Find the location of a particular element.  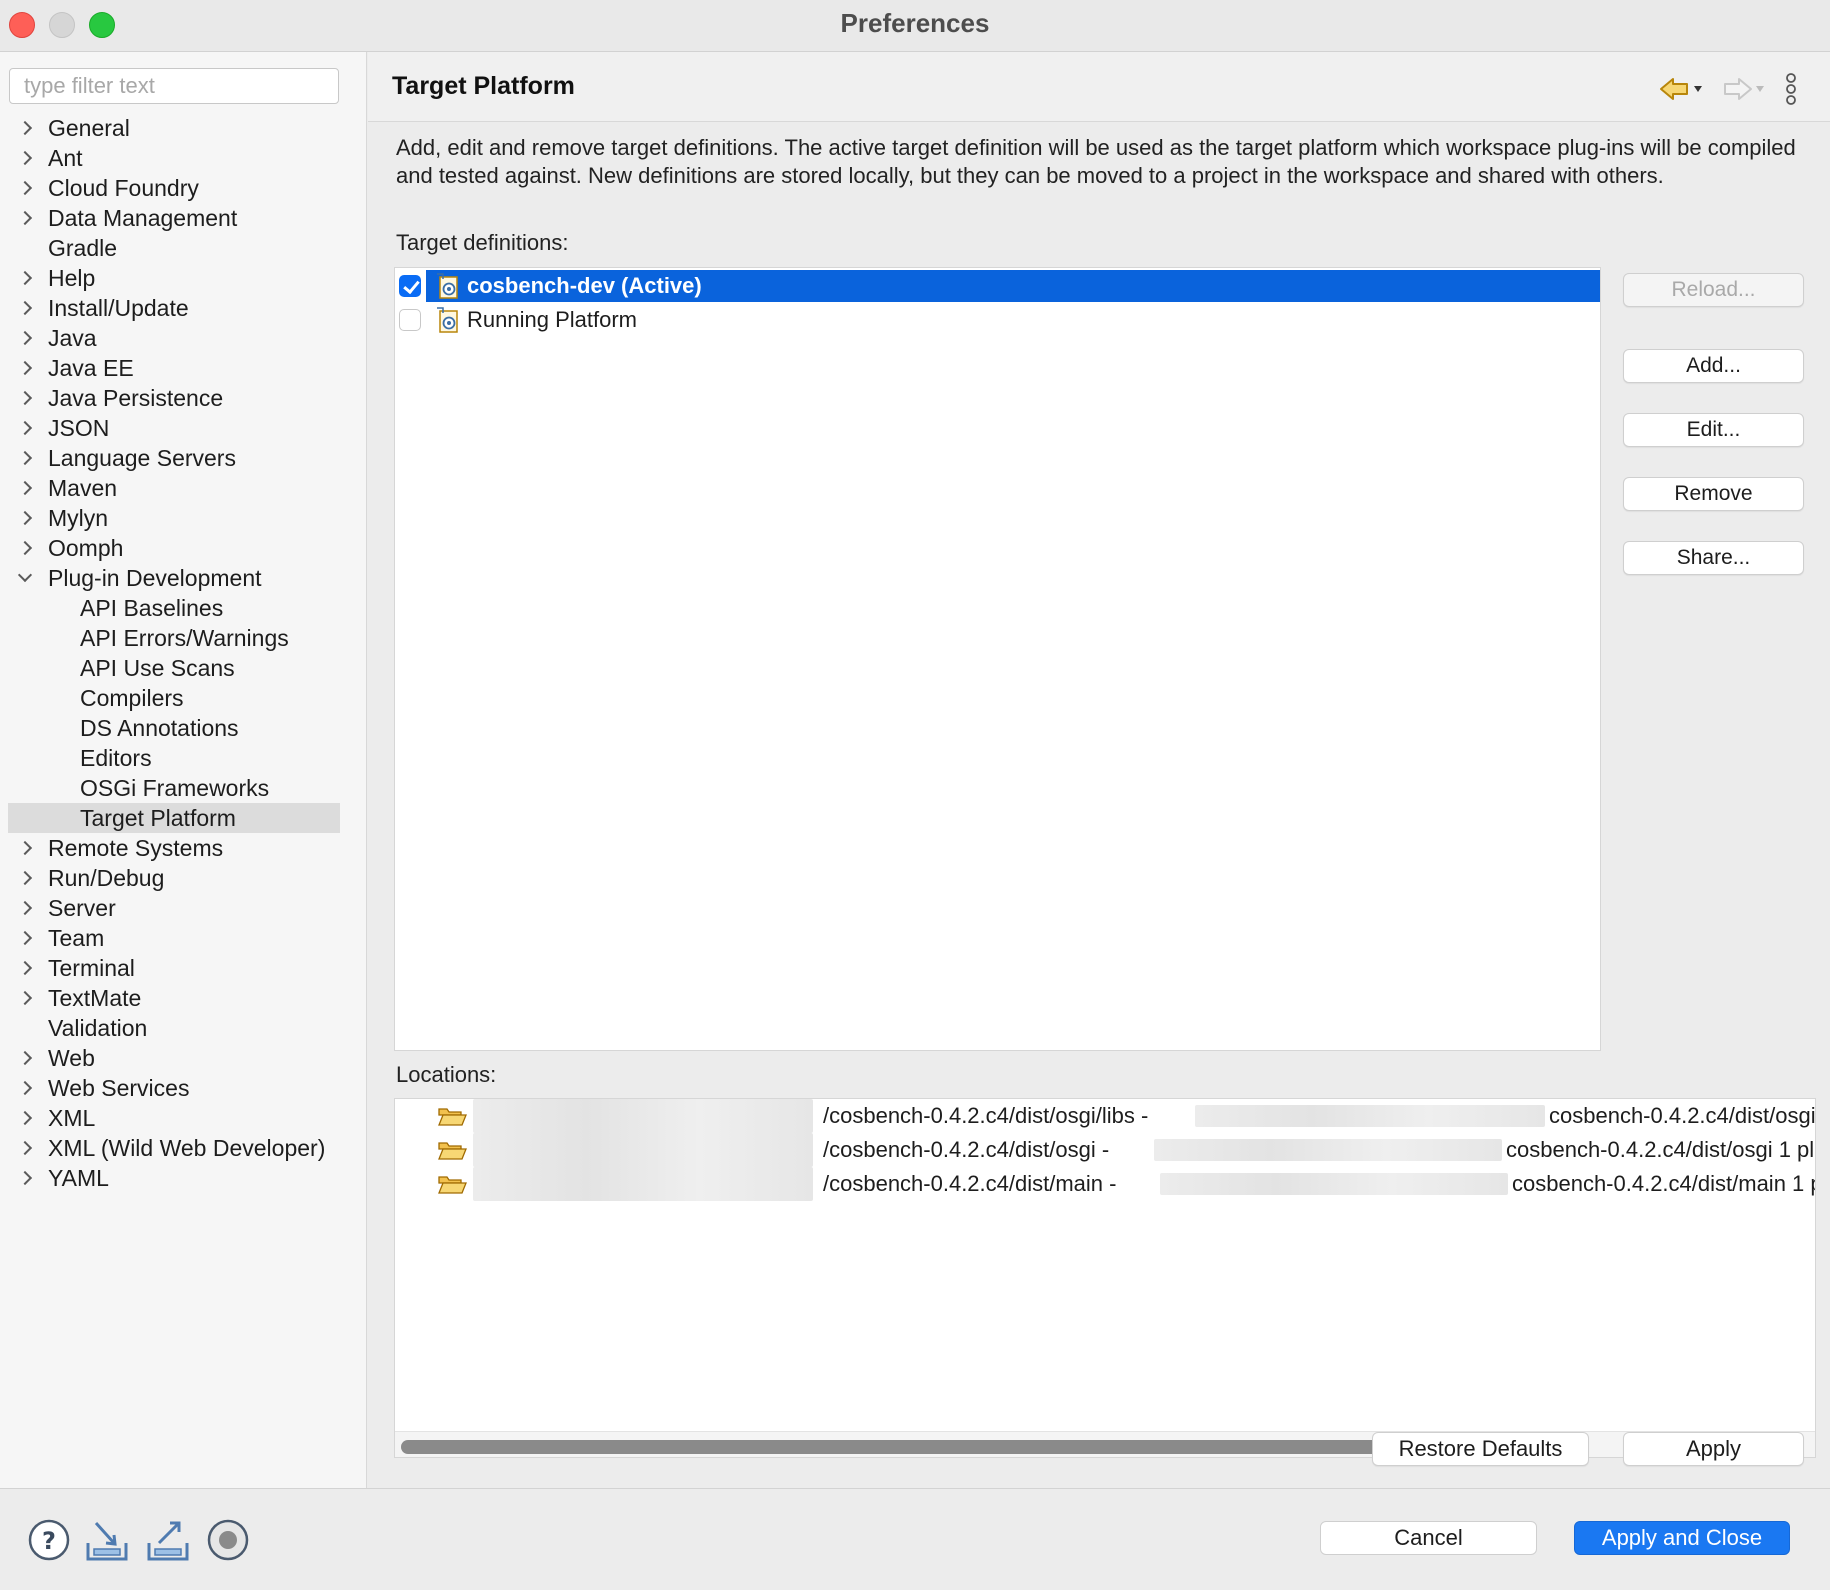

target-definition-label: cosbench-dev (Active) is located at coordinates (584, 285).